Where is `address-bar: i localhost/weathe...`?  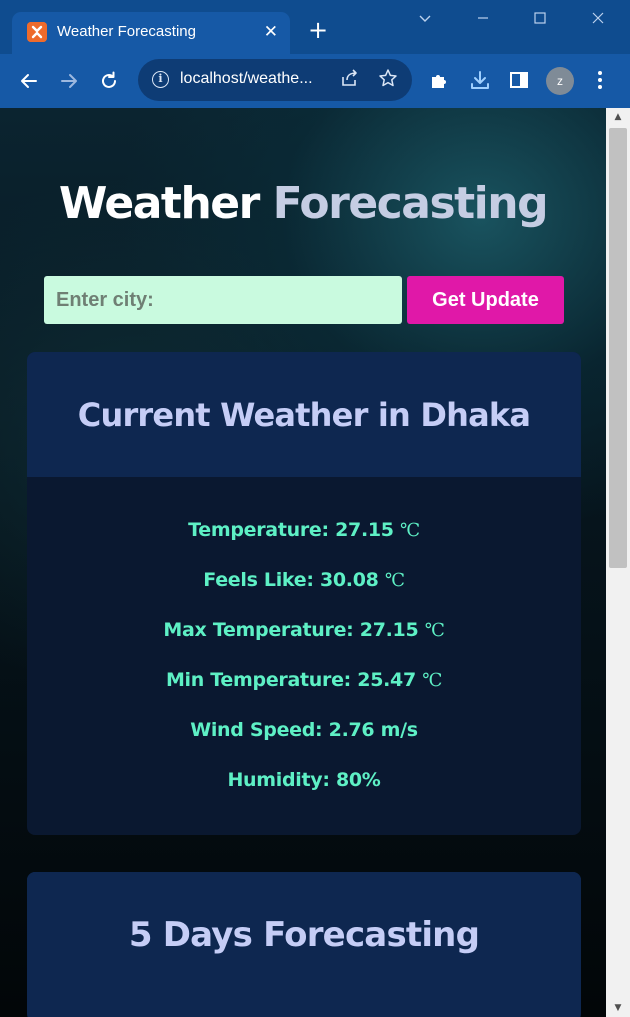
address-bar: i localhost/weathe... is located at coordinates (275, 80).